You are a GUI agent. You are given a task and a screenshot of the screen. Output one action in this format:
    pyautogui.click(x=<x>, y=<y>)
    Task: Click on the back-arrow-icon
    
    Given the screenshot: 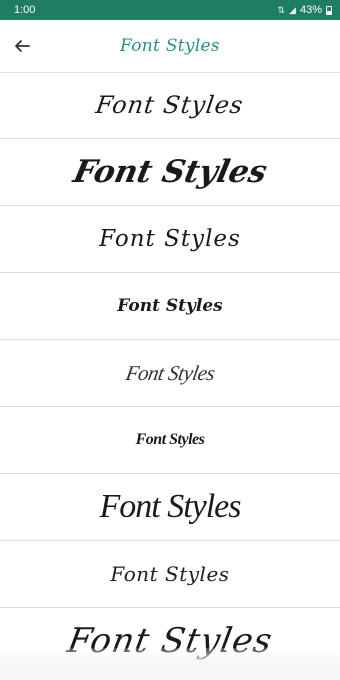 What is the action you would take?
    pyautogui.click(x=22, y=46)
    